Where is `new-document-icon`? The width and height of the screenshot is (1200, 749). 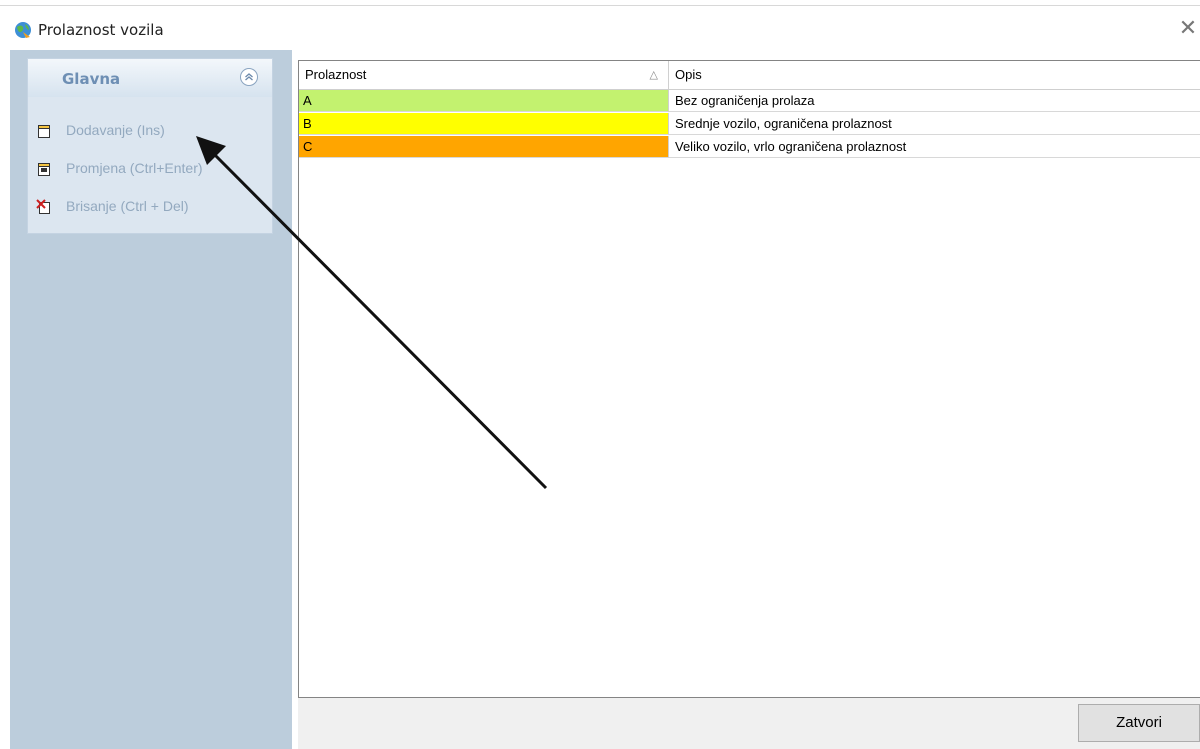
new-document-icon is located at coordinates (44, 131).